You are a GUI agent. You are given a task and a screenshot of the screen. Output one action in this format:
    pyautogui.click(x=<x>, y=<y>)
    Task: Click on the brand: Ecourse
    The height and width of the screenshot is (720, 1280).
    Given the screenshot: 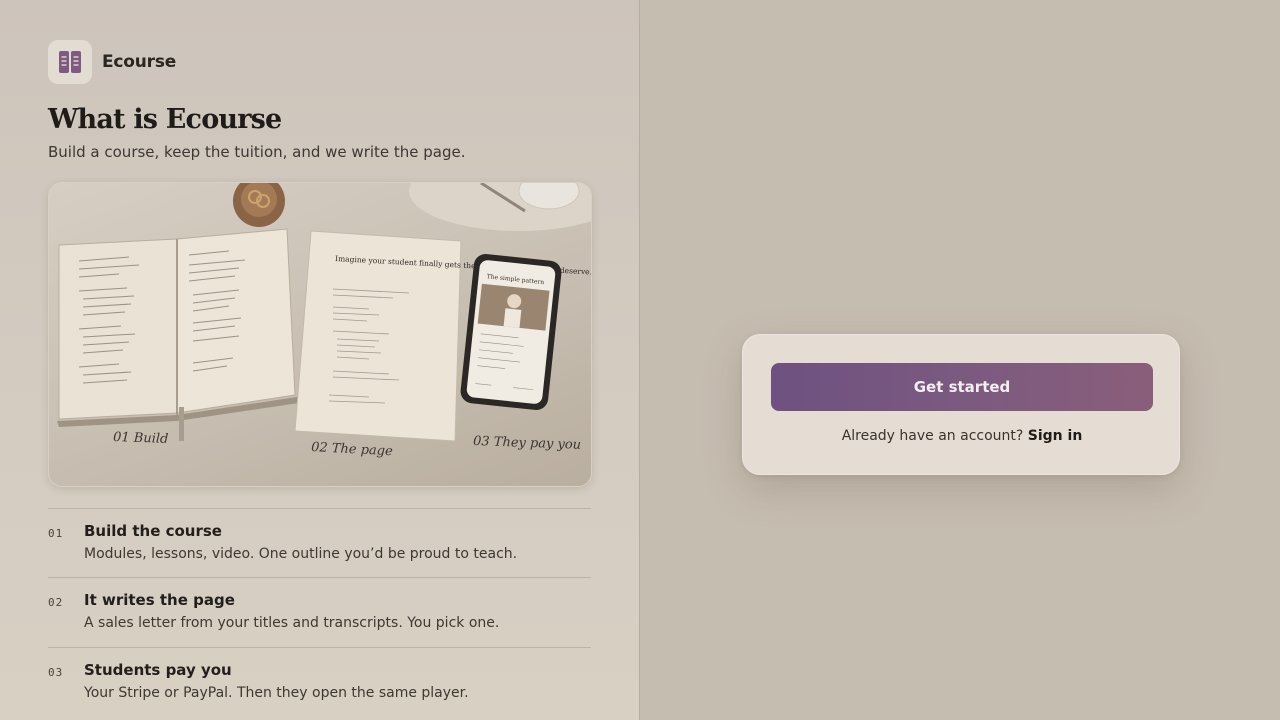 What is the action you would take?
    pyautogui.click(x=319, y=62)
    